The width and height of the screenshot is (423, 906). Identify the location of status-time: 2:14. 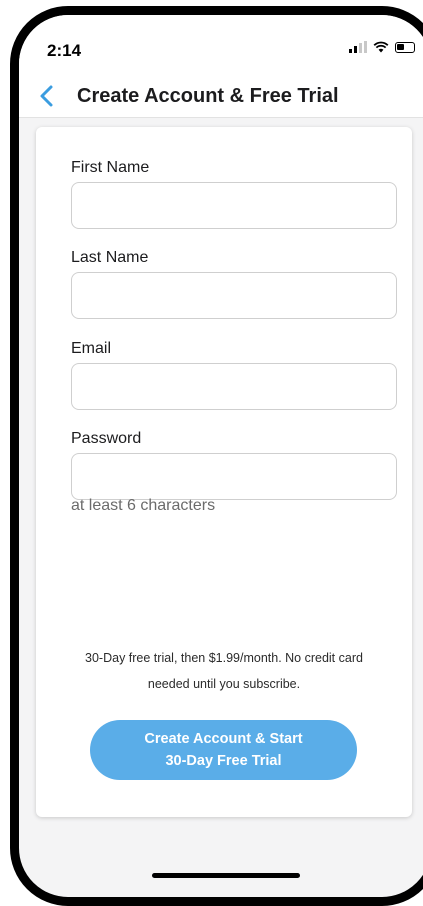
(64, 50).